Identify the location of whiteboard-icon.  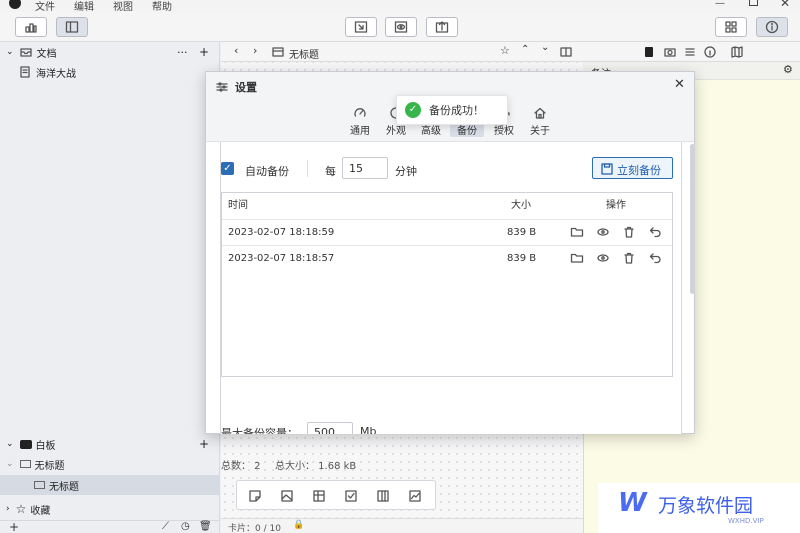
(25, 444).